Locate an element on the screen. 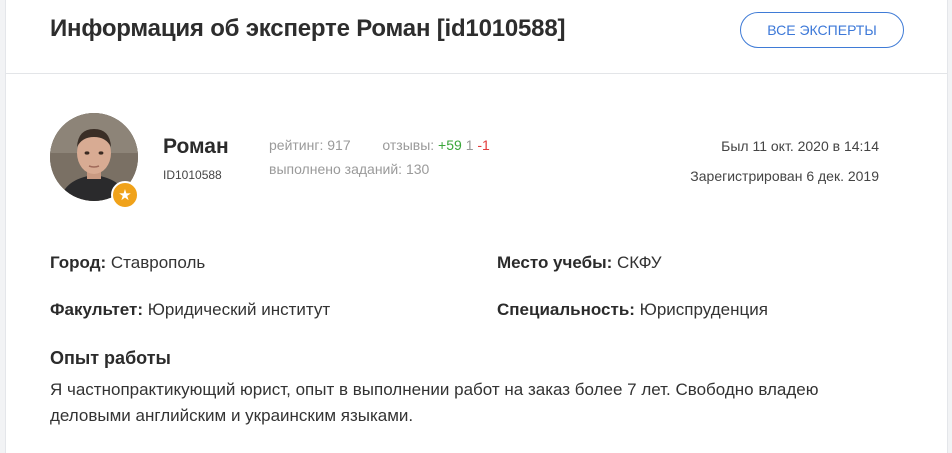 The width and height of the screenshot is (952, 453). study-place-field: Место учебы: СКФУ is located at coordinates (579, 263).